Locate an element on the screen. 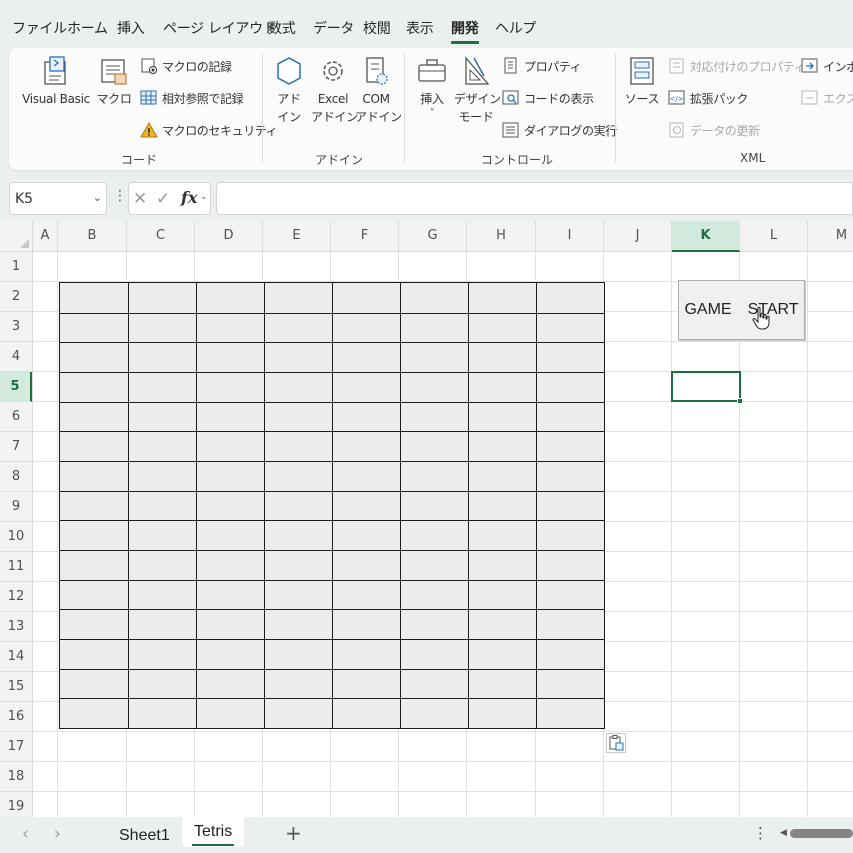  scroll-left-arrow-icon: ◀ is located at coordinates (783, 833).